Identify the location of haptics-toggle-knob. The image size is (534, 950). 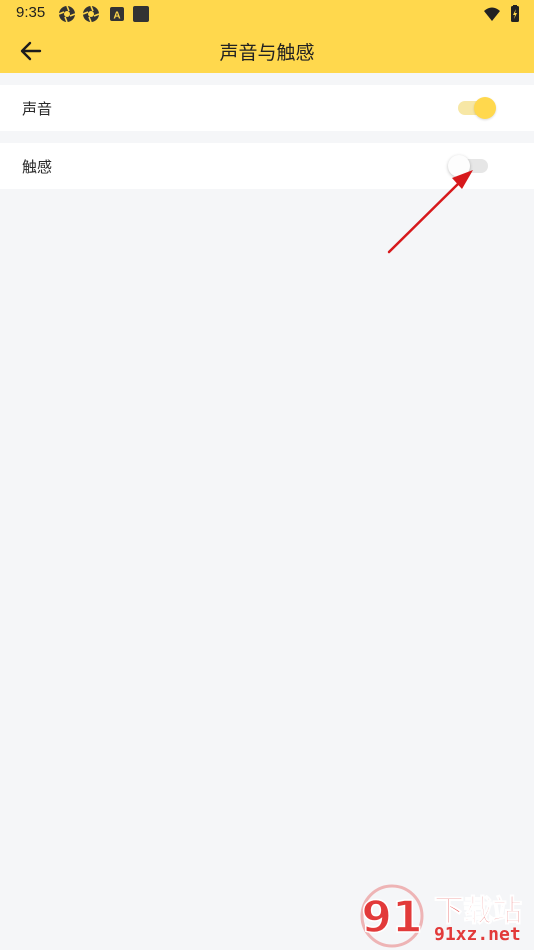
(459, 166).